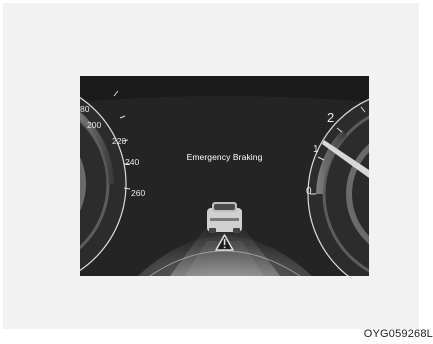 This screenshot has width=433, height=344. Describe the element at coordinates (138, 193) in the screenshot. I see `speed-label-260: 260` at that location.